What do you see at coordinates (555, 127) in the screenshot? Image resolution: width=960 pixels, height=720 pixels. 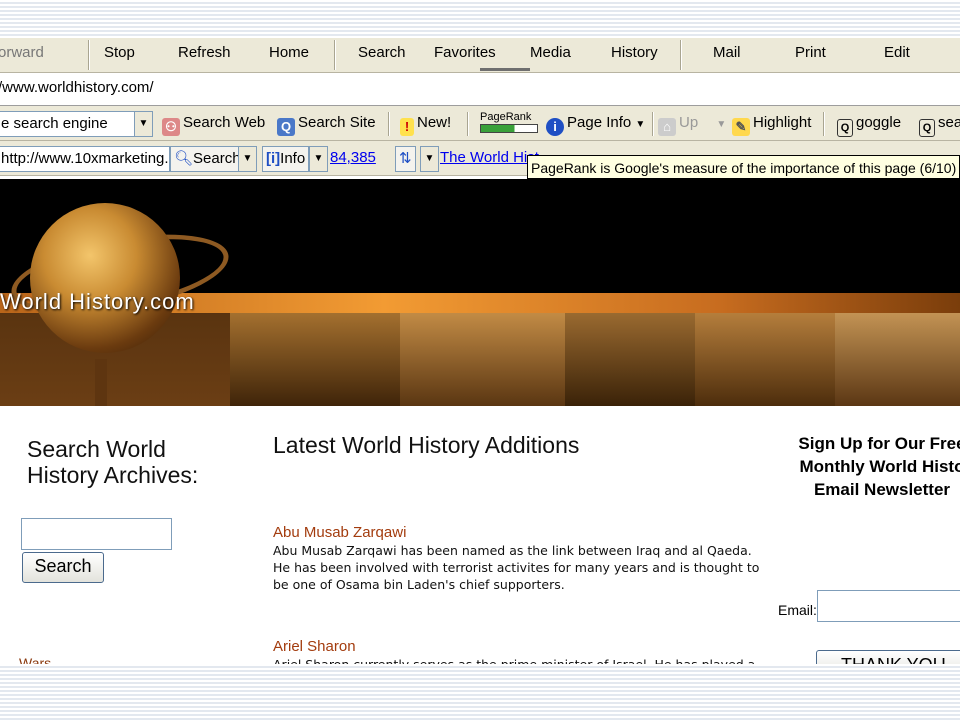 I see `info-icon: i` at bounding box center [555, 127].